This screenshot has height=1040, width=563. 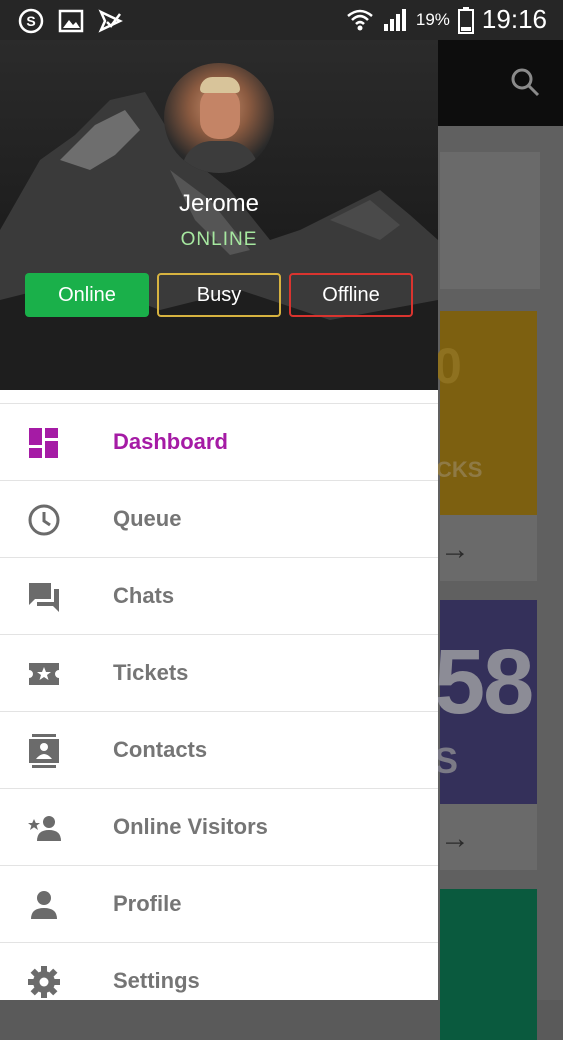 What do you see at coordinates (151, 672) in the screenshot?
I see `menu-label: Tickets` at bounding box center [151, 672].